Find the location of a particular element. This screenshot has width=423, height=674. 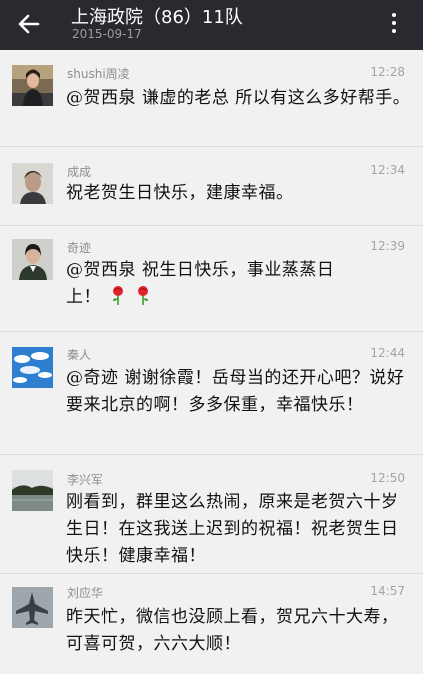

woman-portrait-avatar is located at coordinates (32, 85).